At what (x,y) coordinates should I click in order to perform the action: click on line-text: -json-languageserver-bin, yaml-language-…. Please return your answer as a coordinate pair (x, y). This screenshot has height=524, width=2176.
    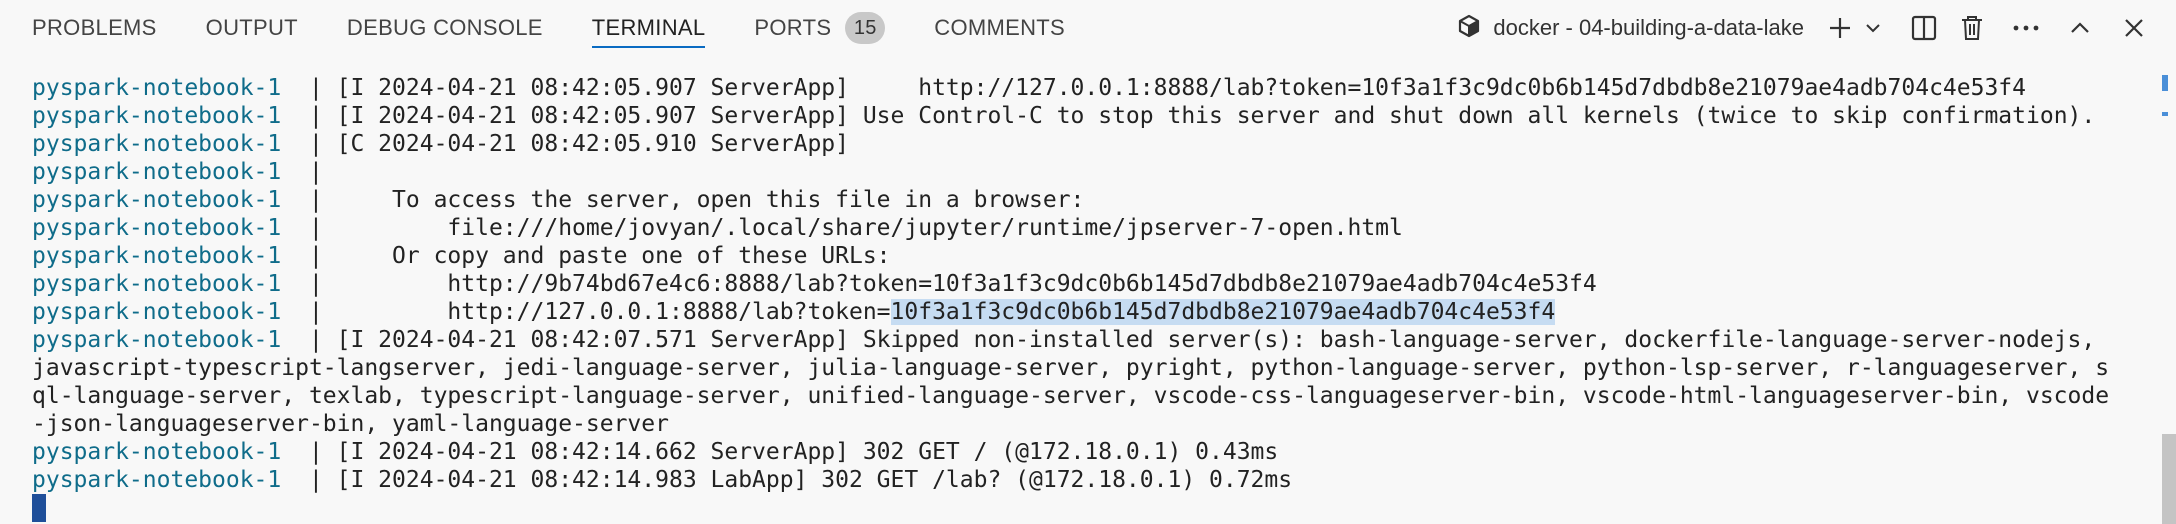
    Looking at the image, I should click on (350, 424).